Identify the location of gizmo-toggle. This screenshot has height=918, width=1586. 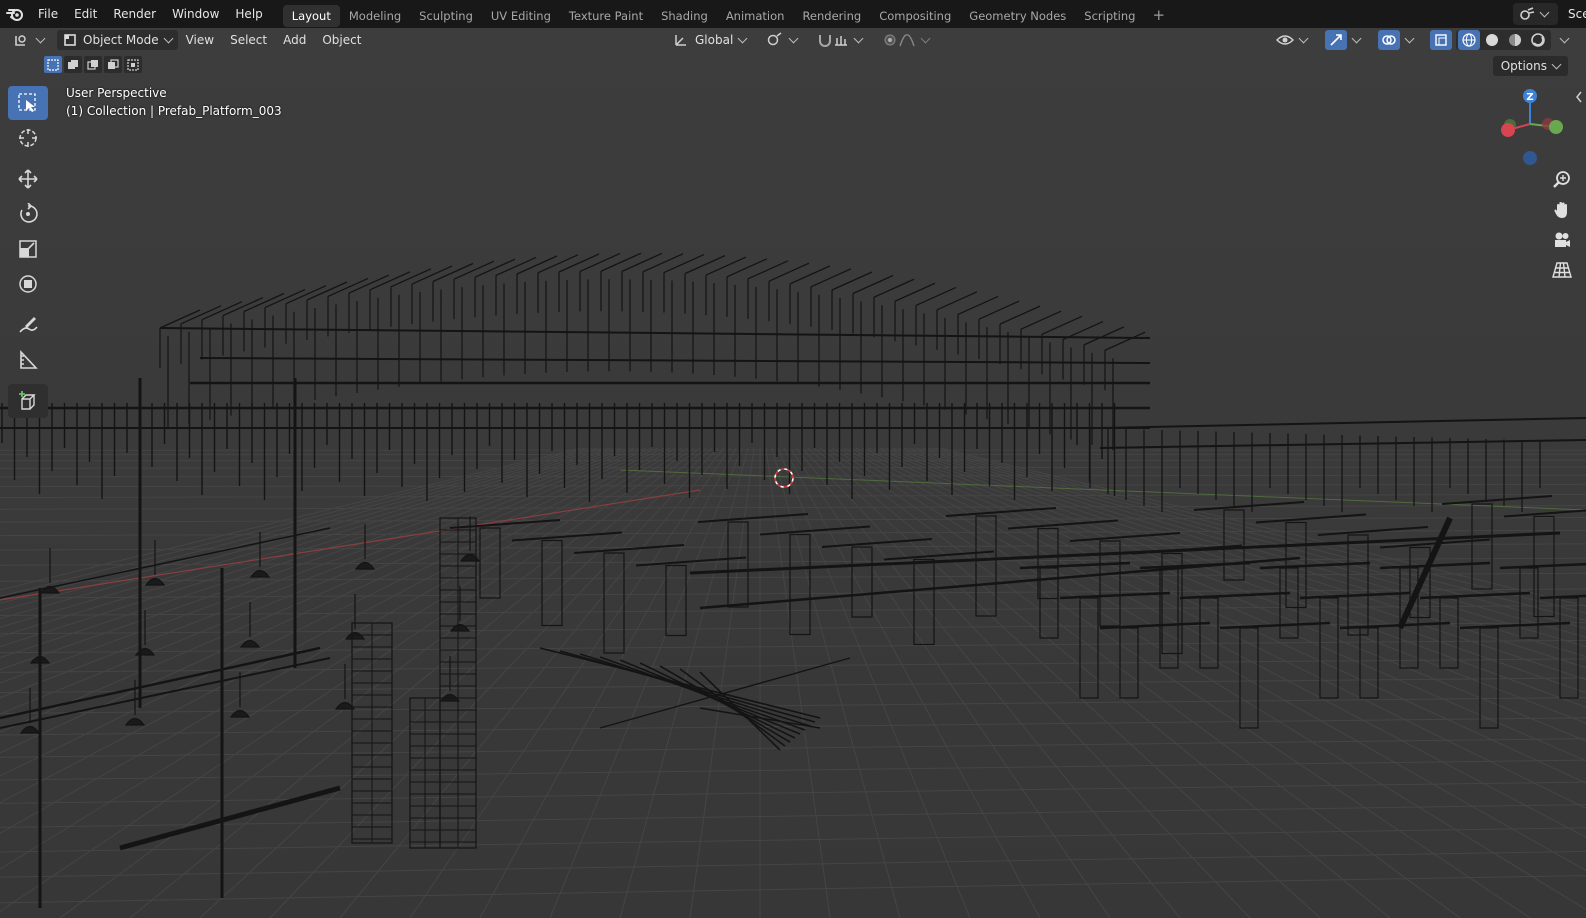
(1344, 40).